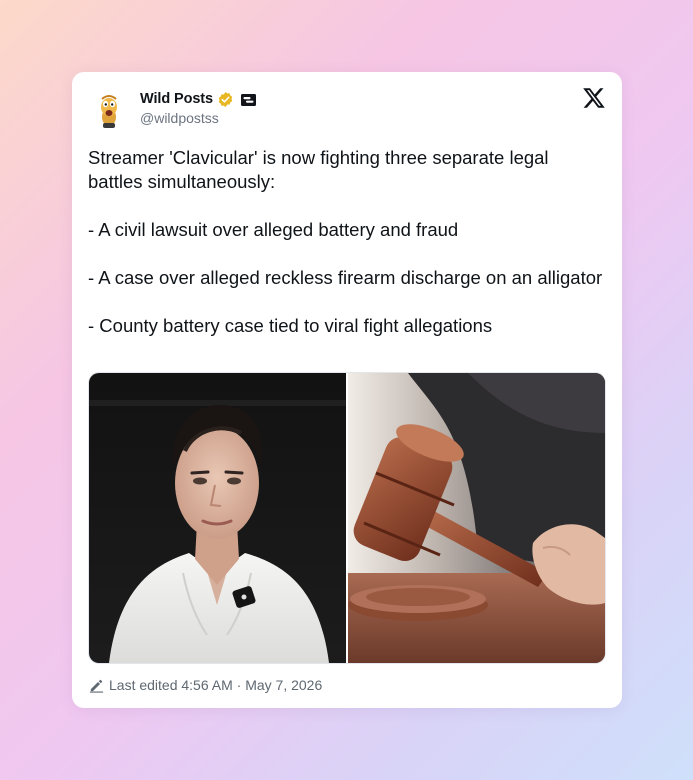 This screenshot has height=780, width=693. I want to click on media-photo-gavel, so click(476, 518).